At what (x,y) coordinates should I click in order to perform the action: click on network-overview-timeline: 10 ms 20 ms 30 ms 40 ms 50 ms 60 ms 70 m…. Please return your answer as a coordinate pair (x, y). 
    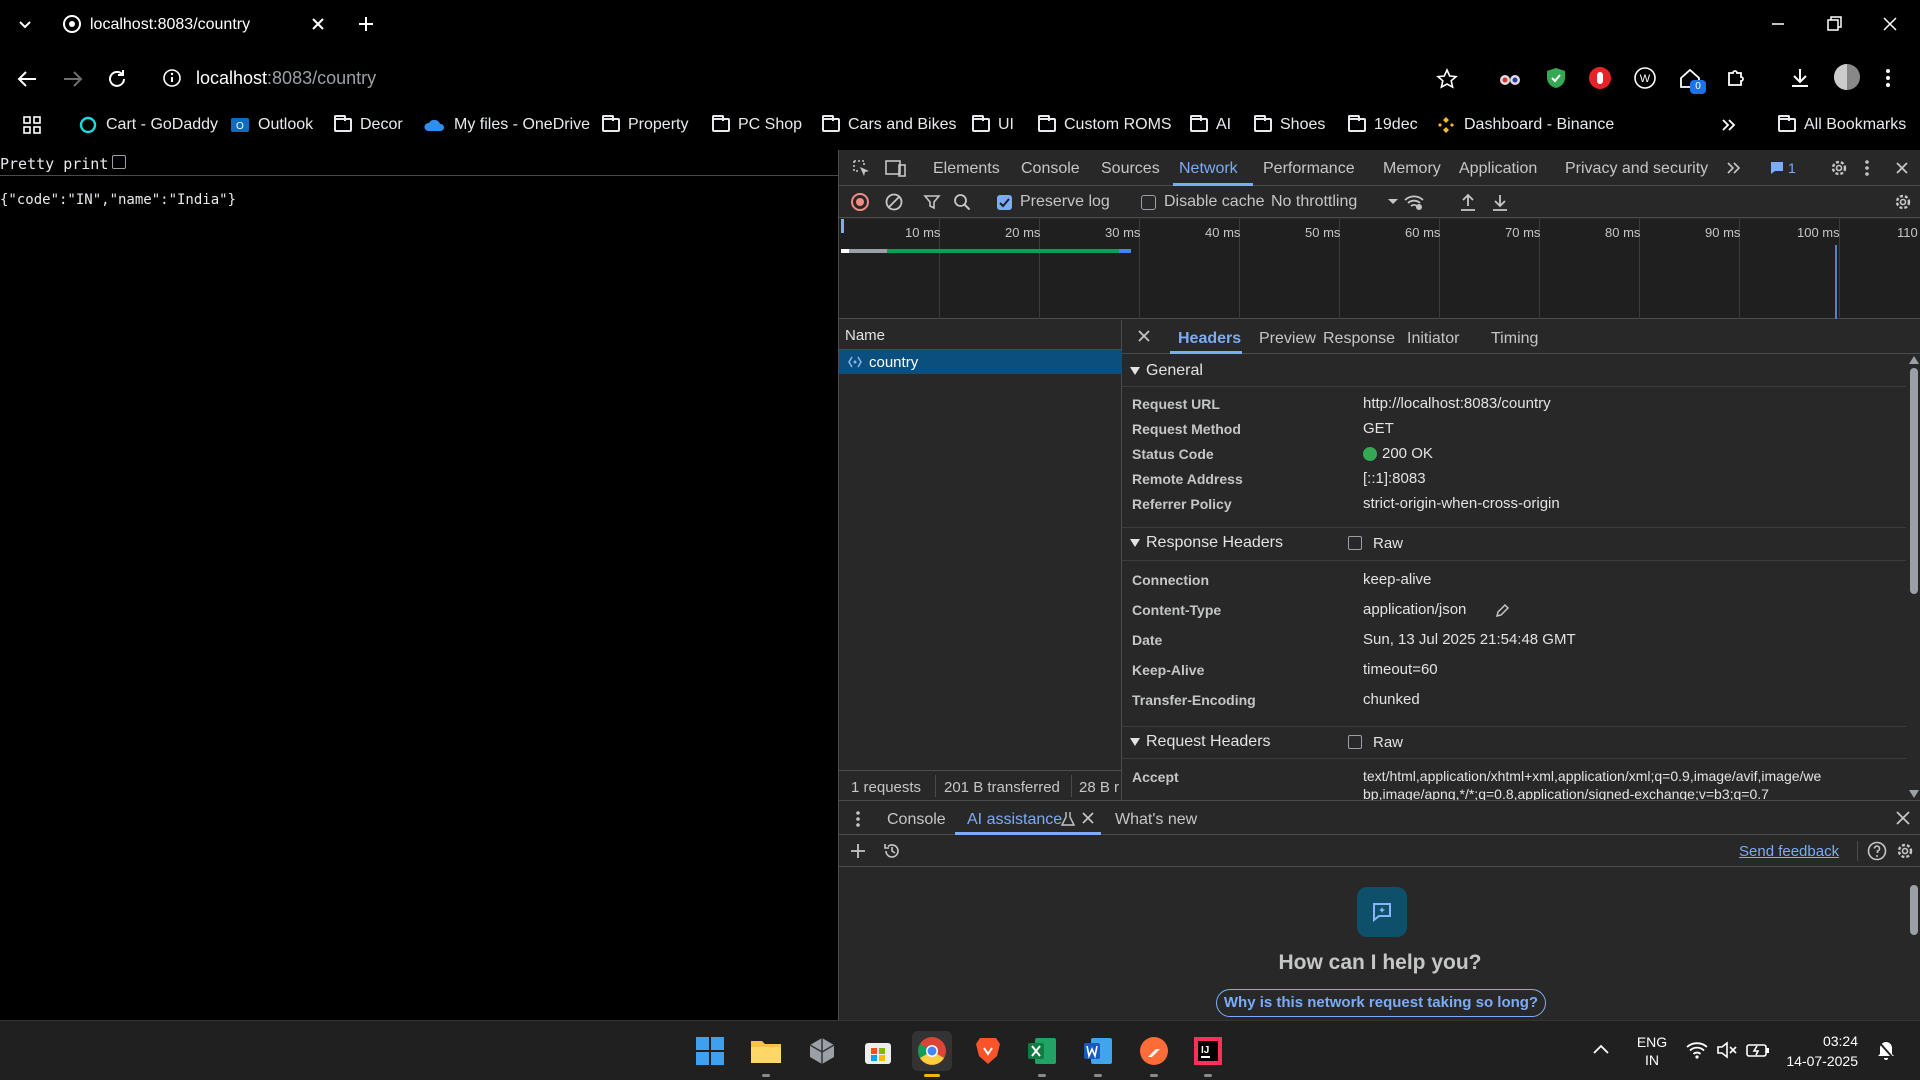
    Looking at the image, I should click on (1379, 269).